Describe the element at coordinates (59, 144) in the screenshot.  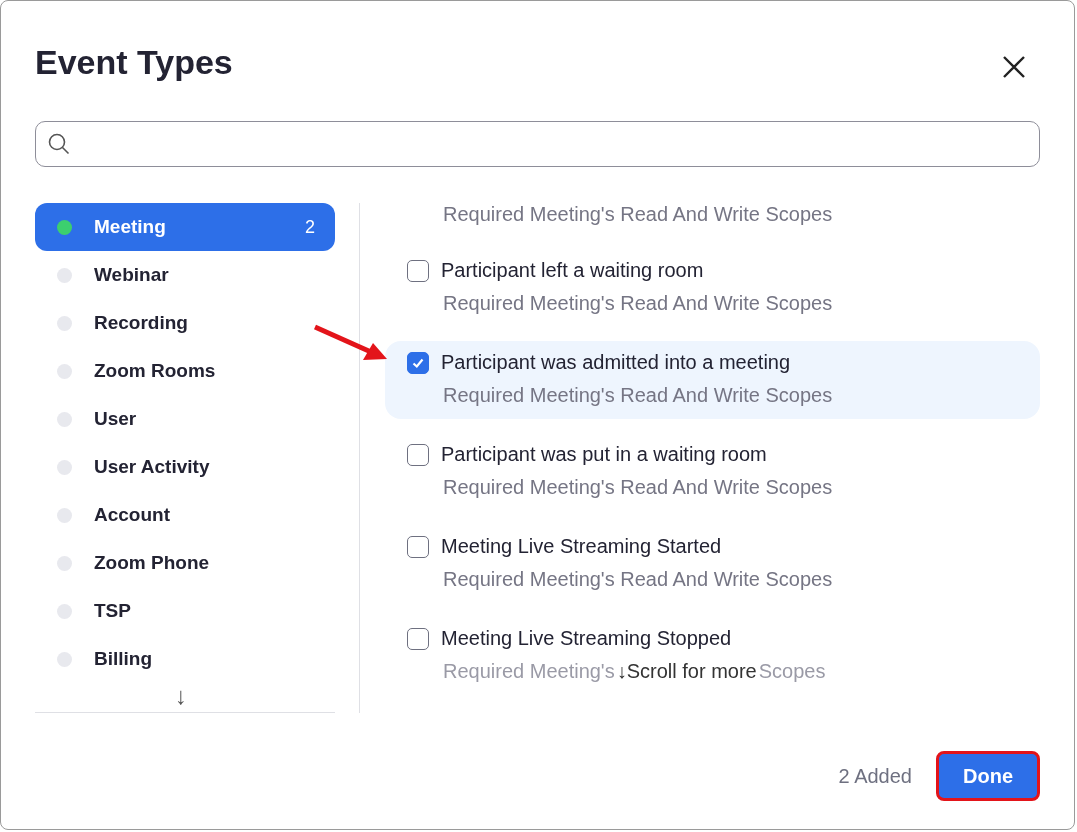
I see `search-icon` at that location.